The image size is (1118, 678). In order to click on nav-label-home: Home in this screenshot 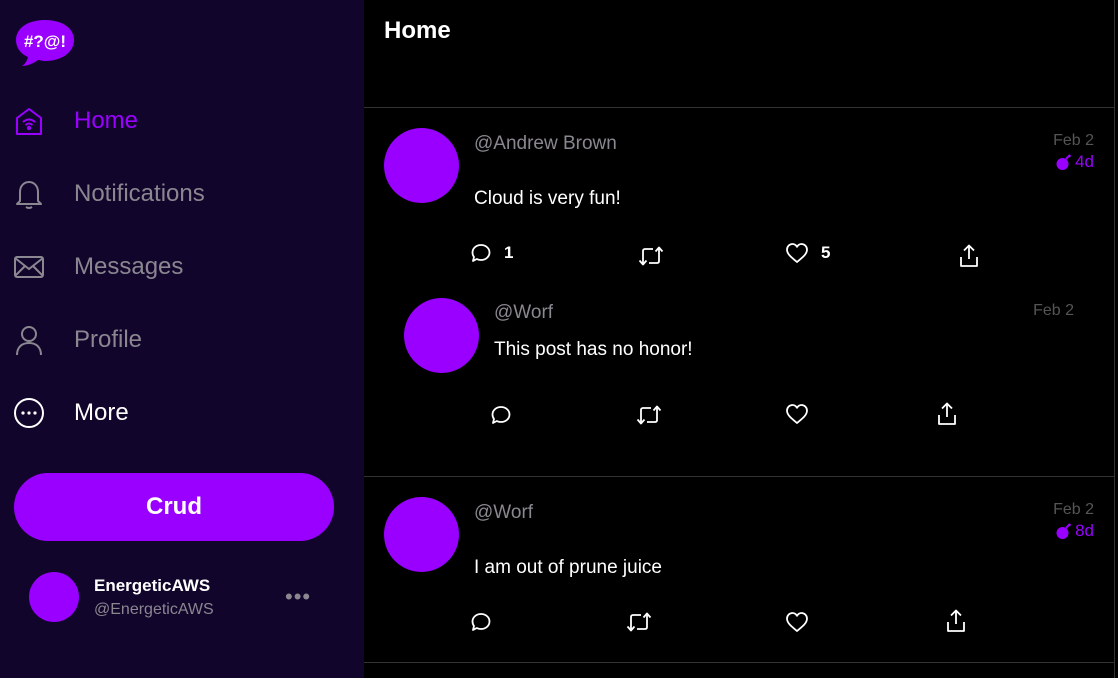, I will do `click(106, 120)`.